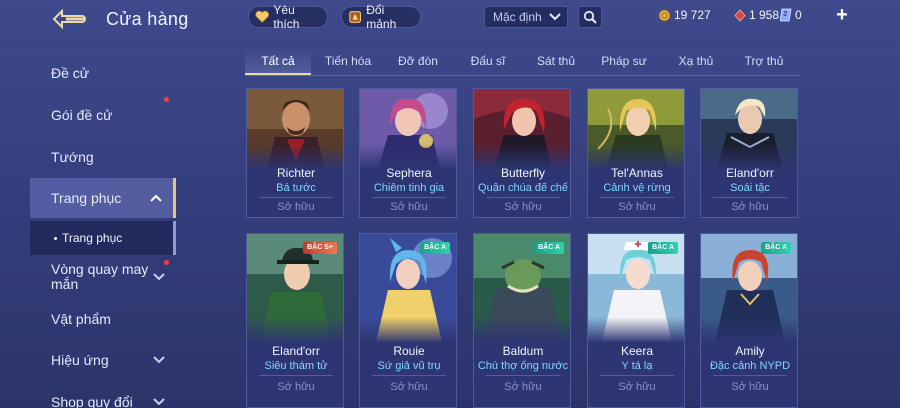 This screenshot has height=408, width=900. Describe the element at coordinates (664, 15) in the screenshot. I see `gold-coin-icon` at that location.